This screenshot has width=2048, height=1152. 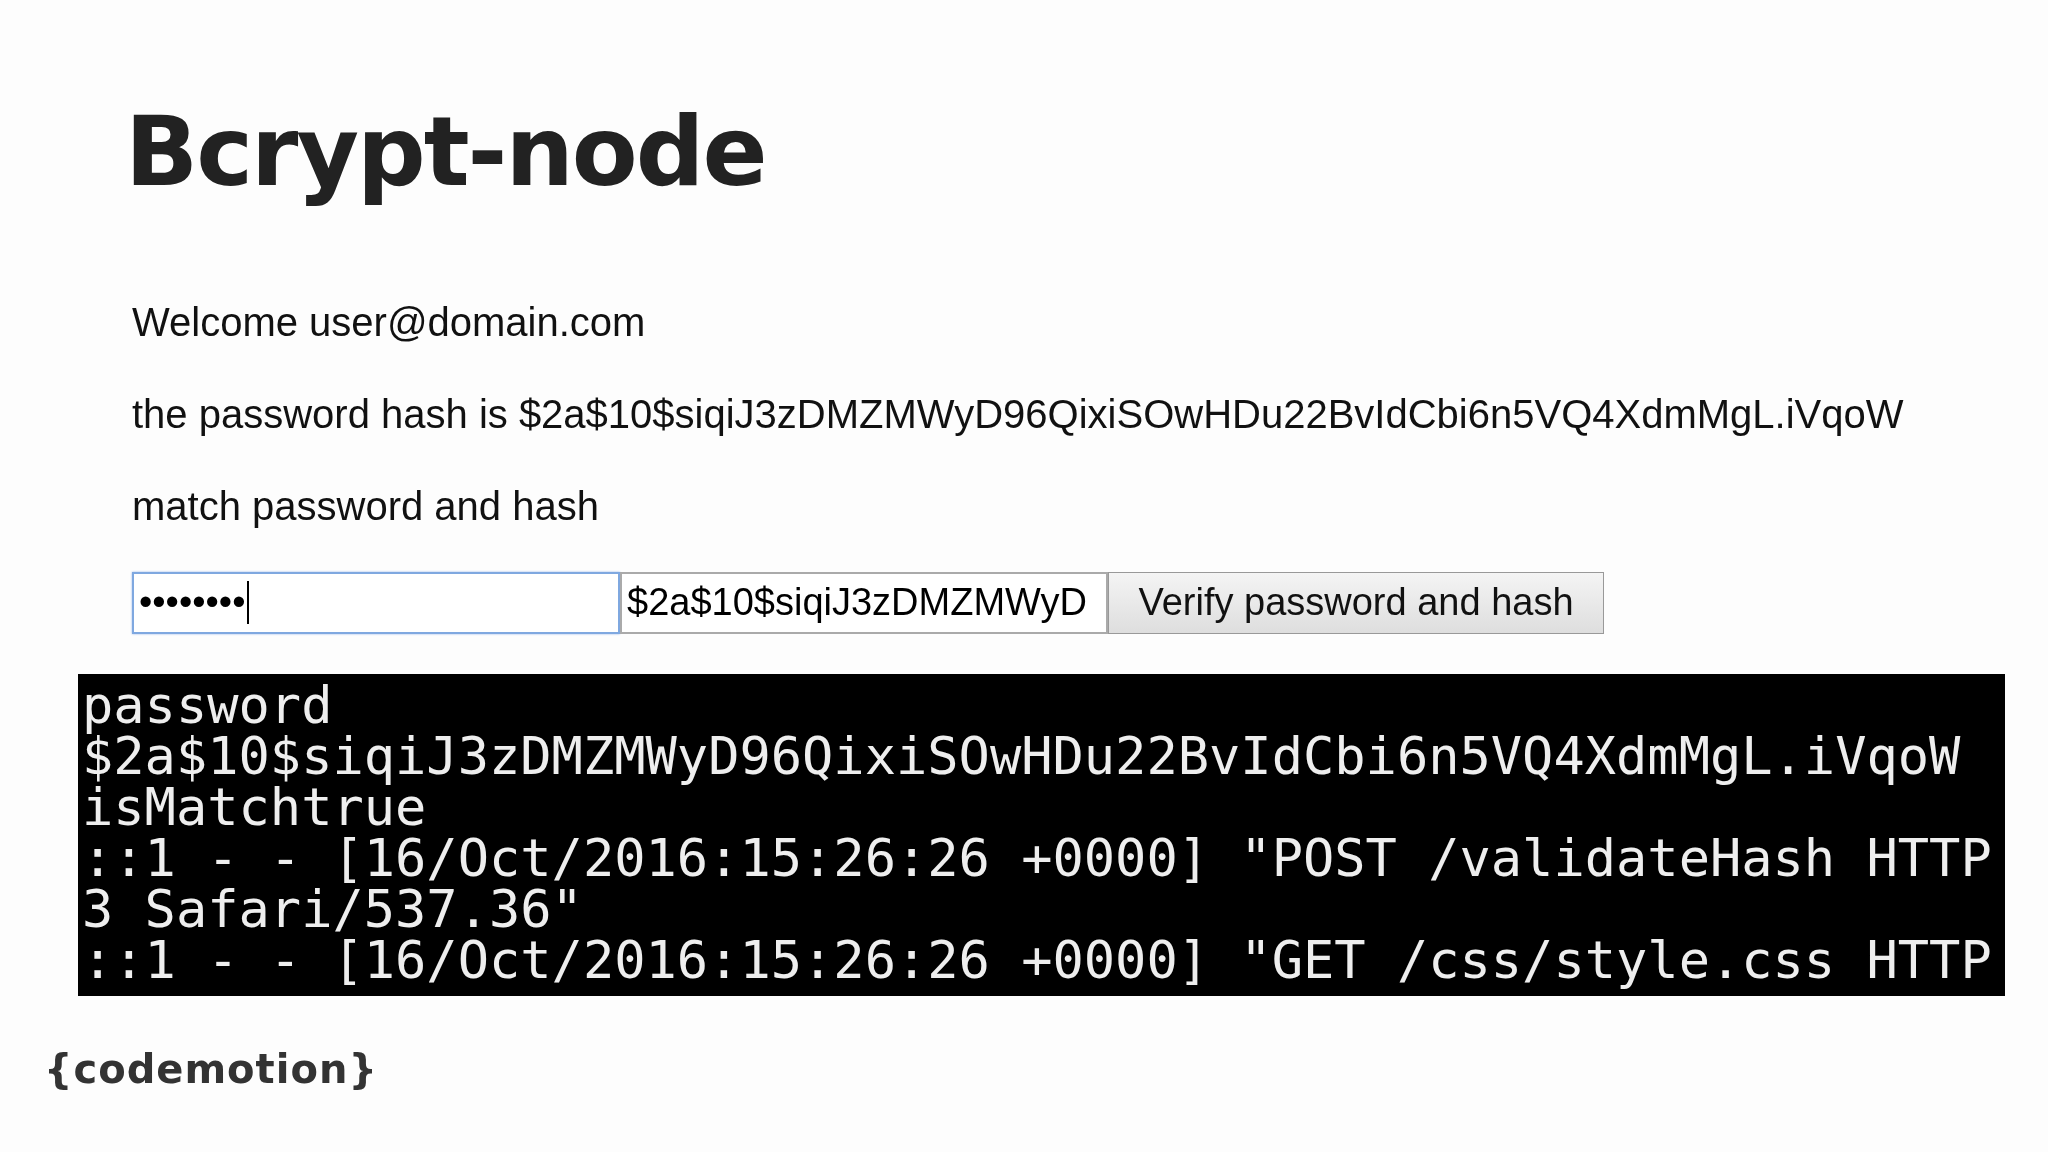 What do you see at coordinates (376, 602) in the screenshot?
I see `input-field: ••••••••` at bounding box center [376, 602].